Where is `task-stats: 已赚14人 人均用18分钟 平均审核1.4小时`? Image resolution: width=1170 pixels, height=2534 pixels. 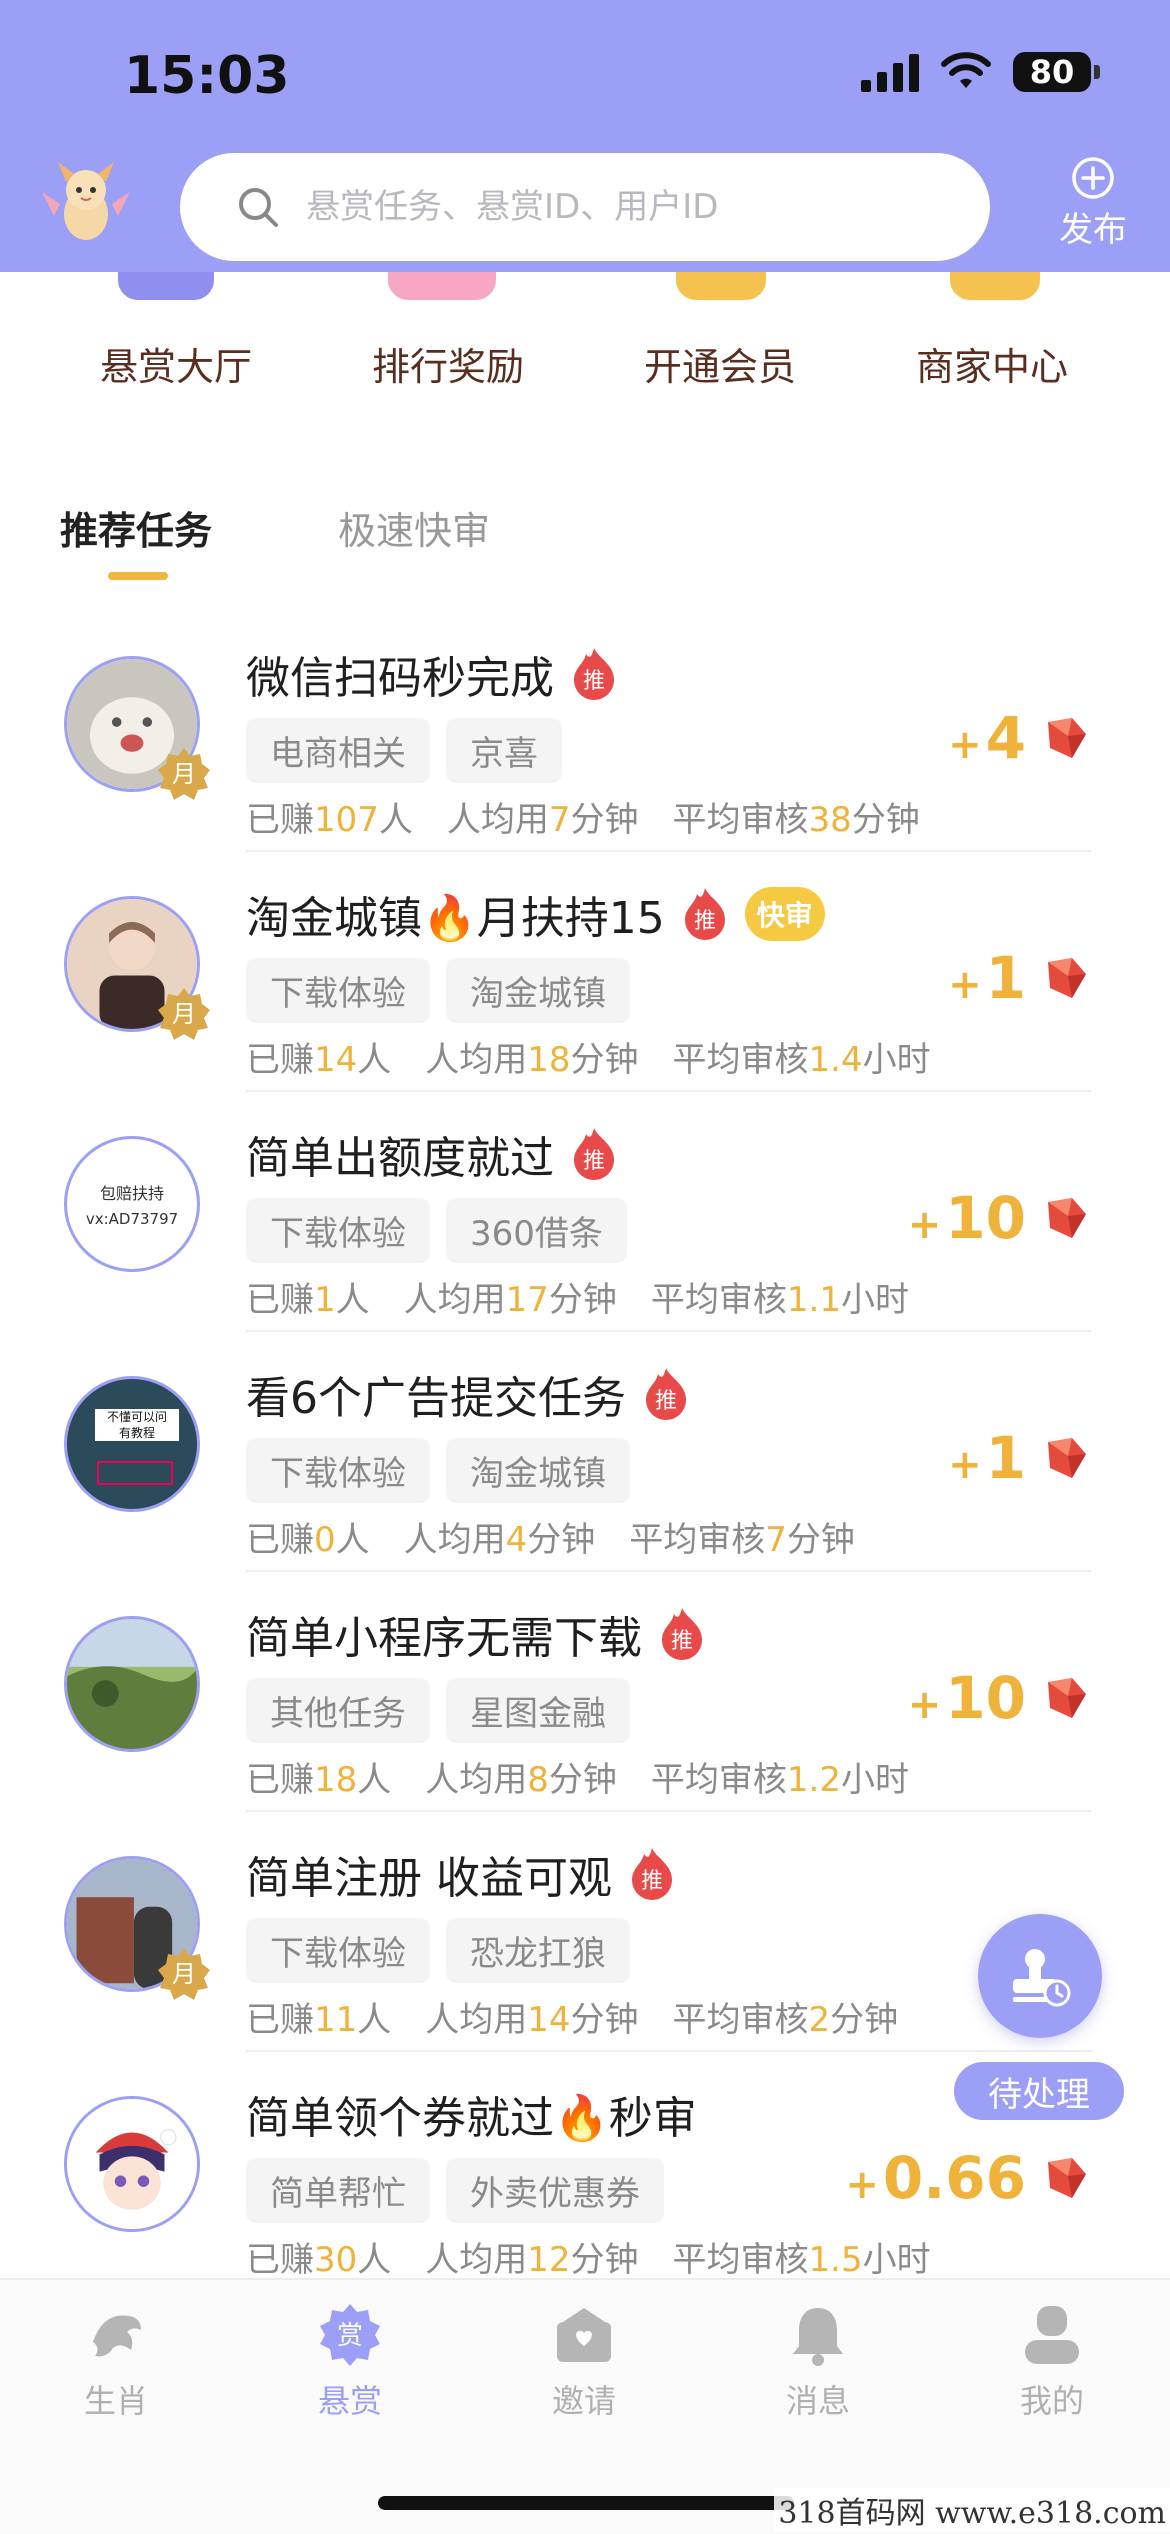 task-stats: 已赚14人 人均用18分钟 平均审核1.4小时 is located at coordinates (588, 1056).